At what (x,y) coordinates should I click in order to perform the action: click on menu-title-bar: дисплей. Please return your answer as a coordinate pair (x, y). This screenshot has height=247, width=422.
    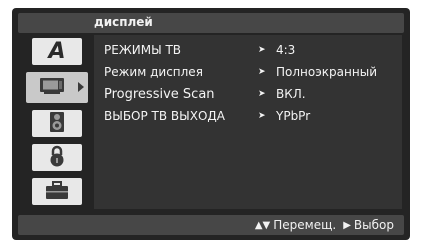
    Looking at the image, I should click on (211, 23).